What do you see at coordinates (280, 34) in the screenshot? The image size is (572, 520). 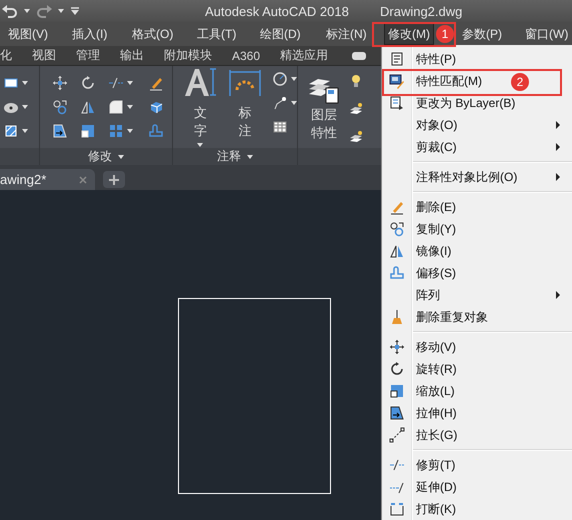 I see `menu-item: 绘图(D)` at bounding box center [280, 34].